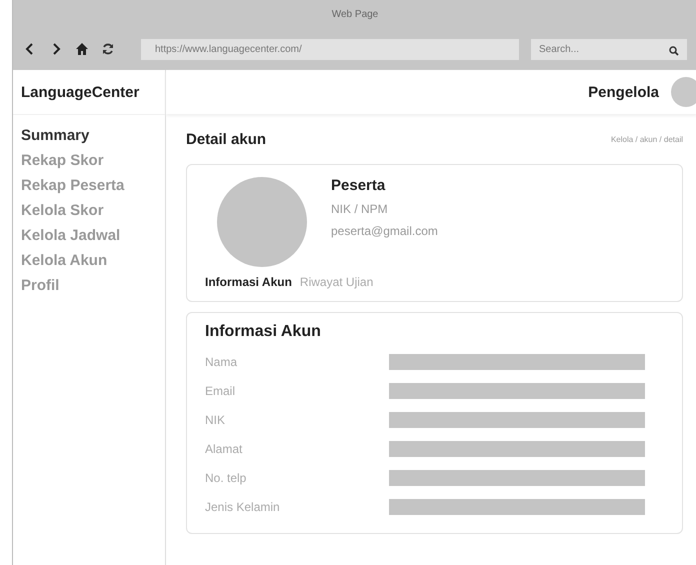 The height and width of the screenshot is (565, 696). I want to click on refresh-icon, so click(108, 49).